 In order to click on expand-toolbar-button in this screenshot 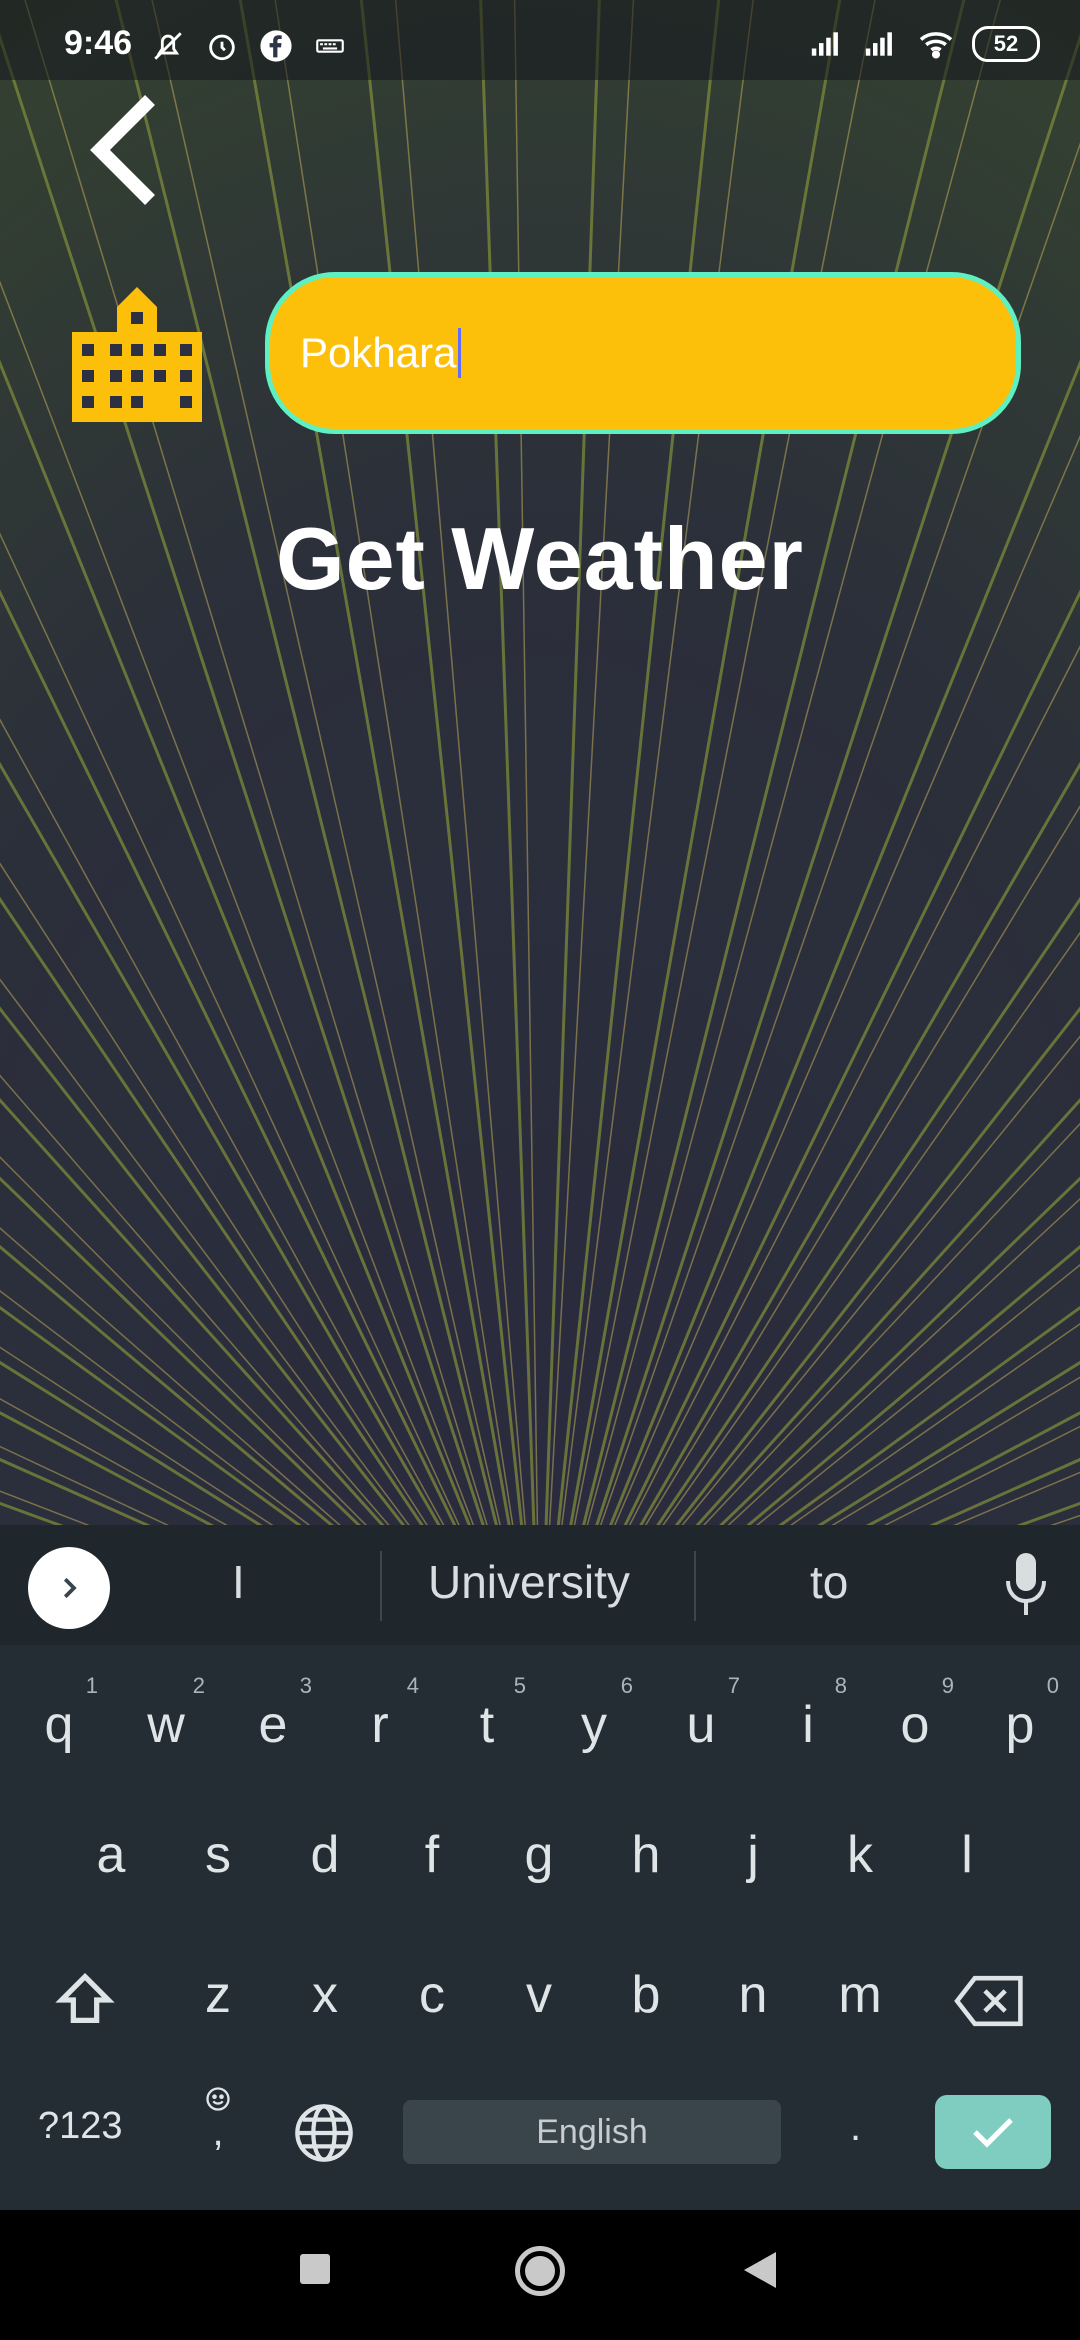, I will do `click(69, 1588)`.